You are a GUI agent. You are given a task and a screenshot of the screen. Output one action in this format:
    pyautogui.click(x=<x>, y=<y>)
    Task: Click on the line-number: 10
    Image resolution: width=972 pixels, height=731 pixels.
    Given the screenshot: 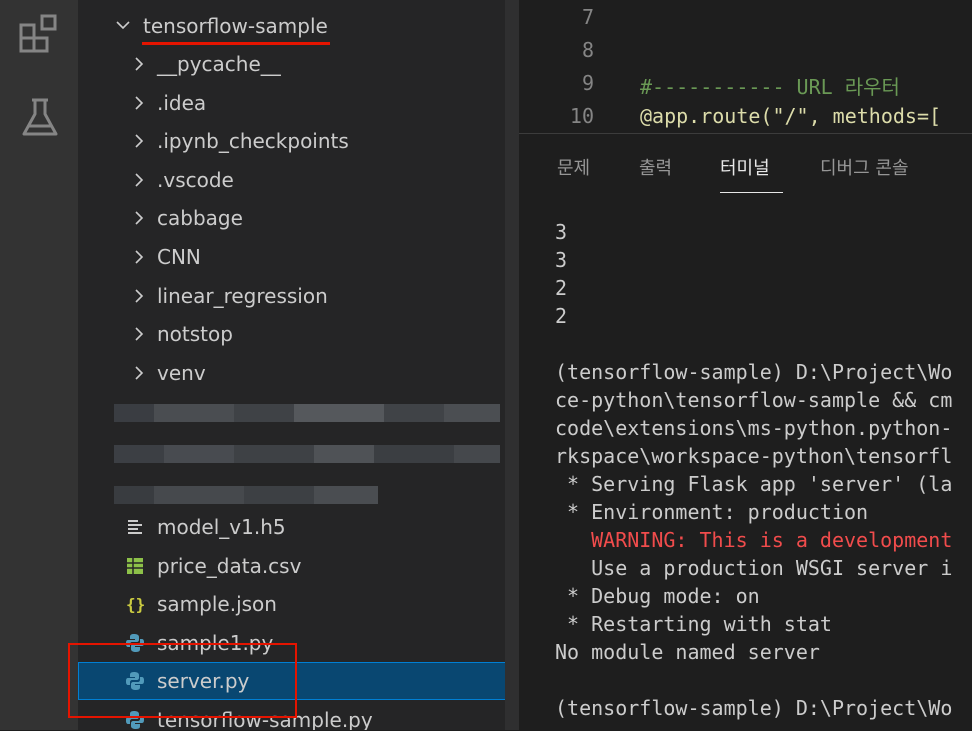 What is the action you would take?
    pyautogui.click(x=581, y=116)
    